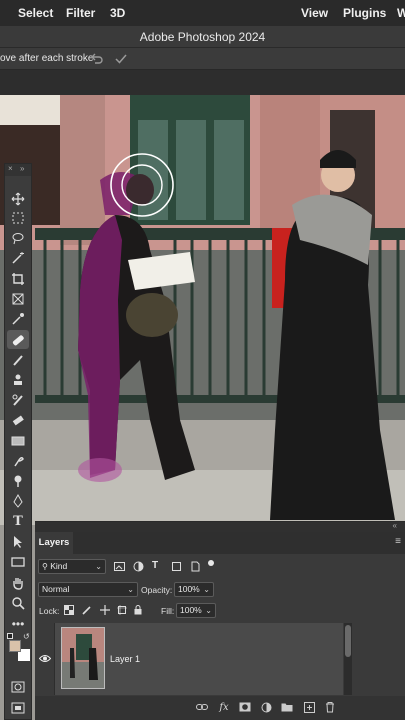  I want to click on sample-after-stroke-label: ove after each stroke, so click(47, 58).